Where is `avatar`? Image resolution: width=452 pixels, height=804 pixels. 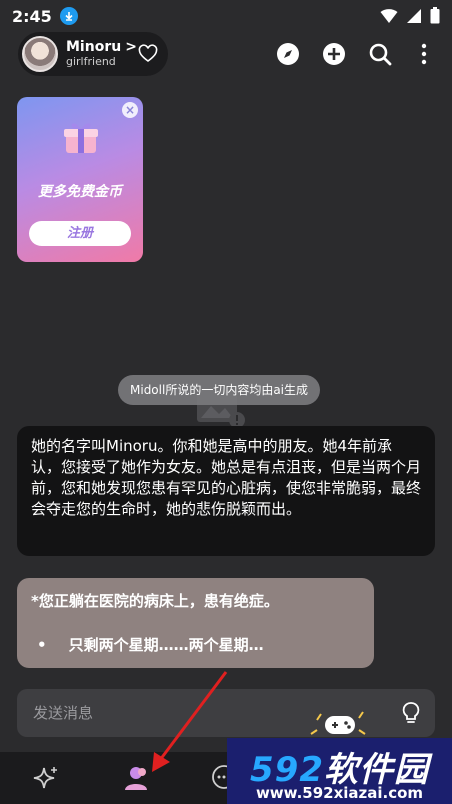
avatar is located at coordinates (40, 54).